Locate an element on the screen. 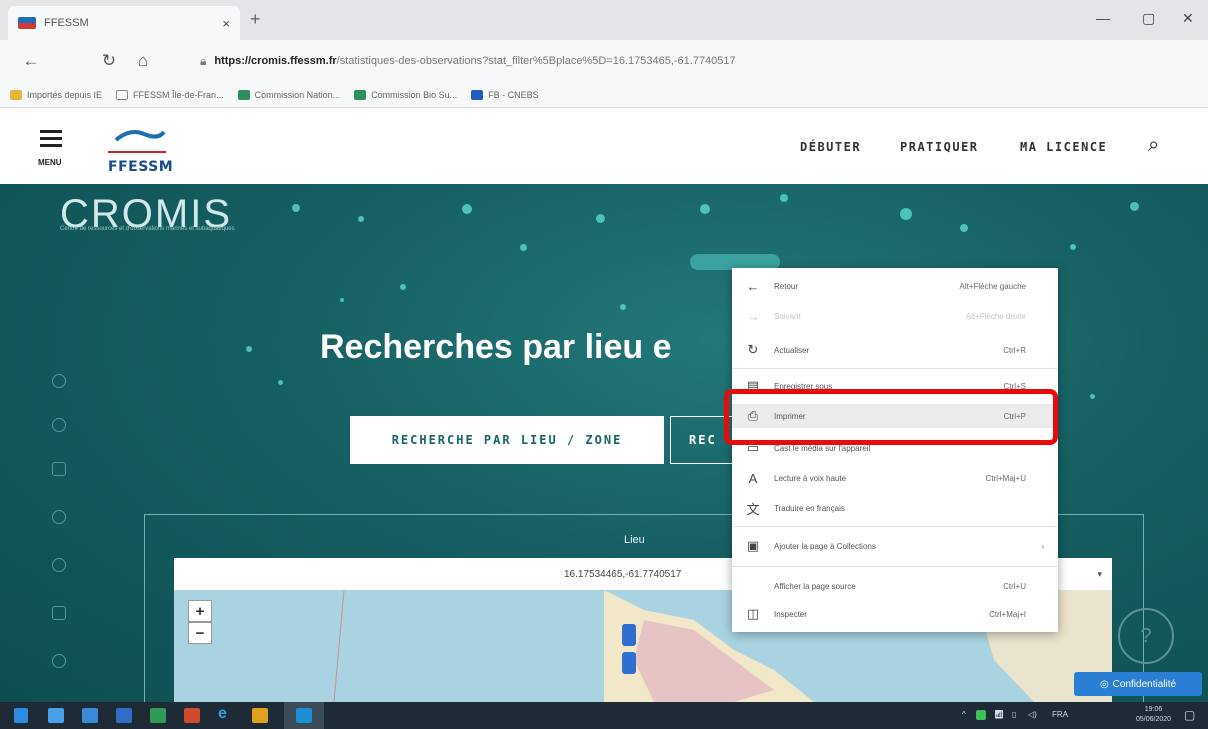 Image resolution: width=1208 pixels, height=729 pixels. clock-date: 05/06/2020 is located at coordinates (1154, 719).